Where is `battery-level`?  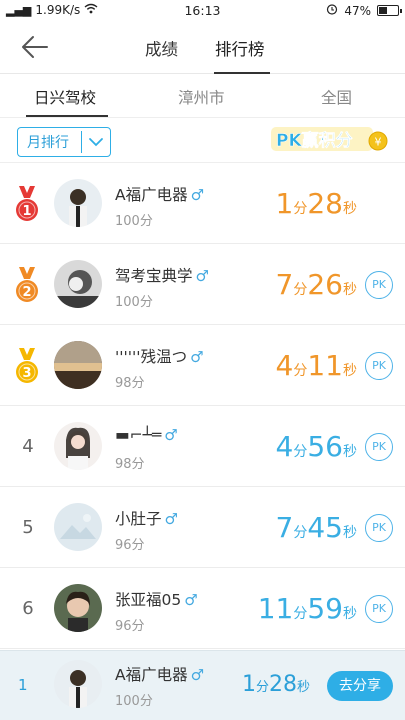
battery-level is located at coordinates (383, 10).